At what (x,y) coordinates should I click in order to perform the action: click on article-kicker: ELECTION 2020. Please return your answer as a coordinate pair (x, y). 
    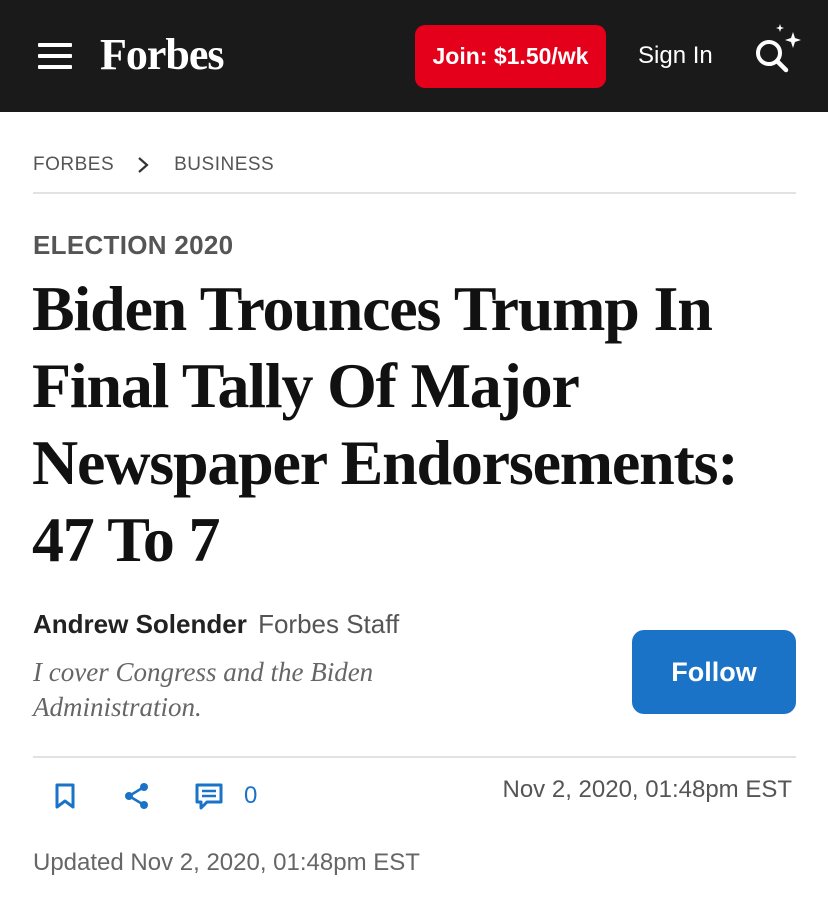
    Looking at the image, I should click on (133, 245).